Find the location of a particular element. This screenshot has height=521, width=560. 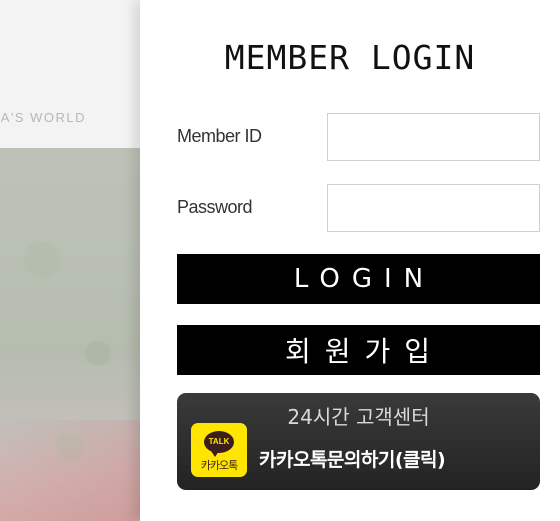

signup-button: 회원가입 is located at coordinates (358, 350).